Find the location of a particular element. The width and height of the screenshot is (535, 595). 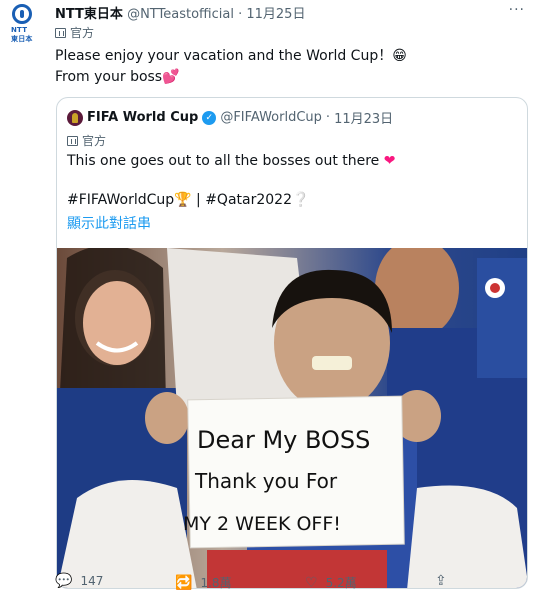

sign-line3: MY 2 WEEK OFF! is located at coordinates (262, 524).